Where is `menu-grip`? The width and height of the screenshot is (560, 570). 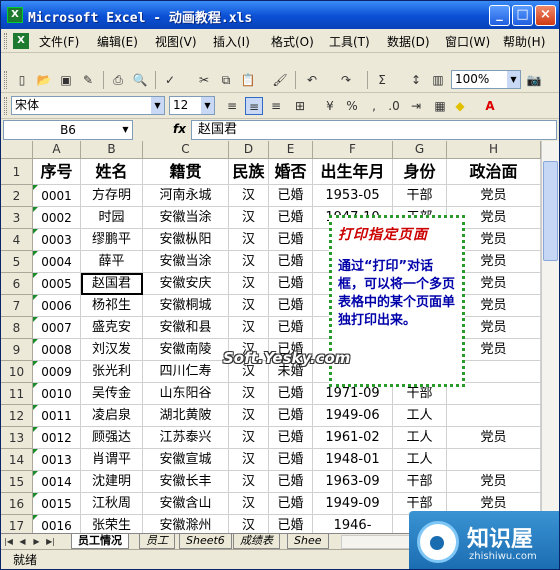 menu-grip is located at coordinates (5, 41).